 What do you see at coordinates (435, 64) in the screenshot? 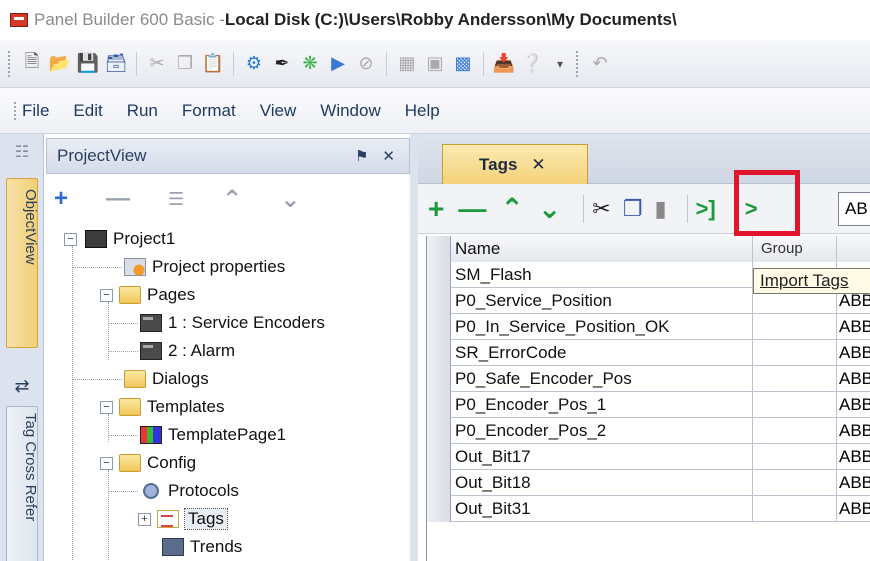
I see `snap-icon: ▣` at bounding box center [435, 64].